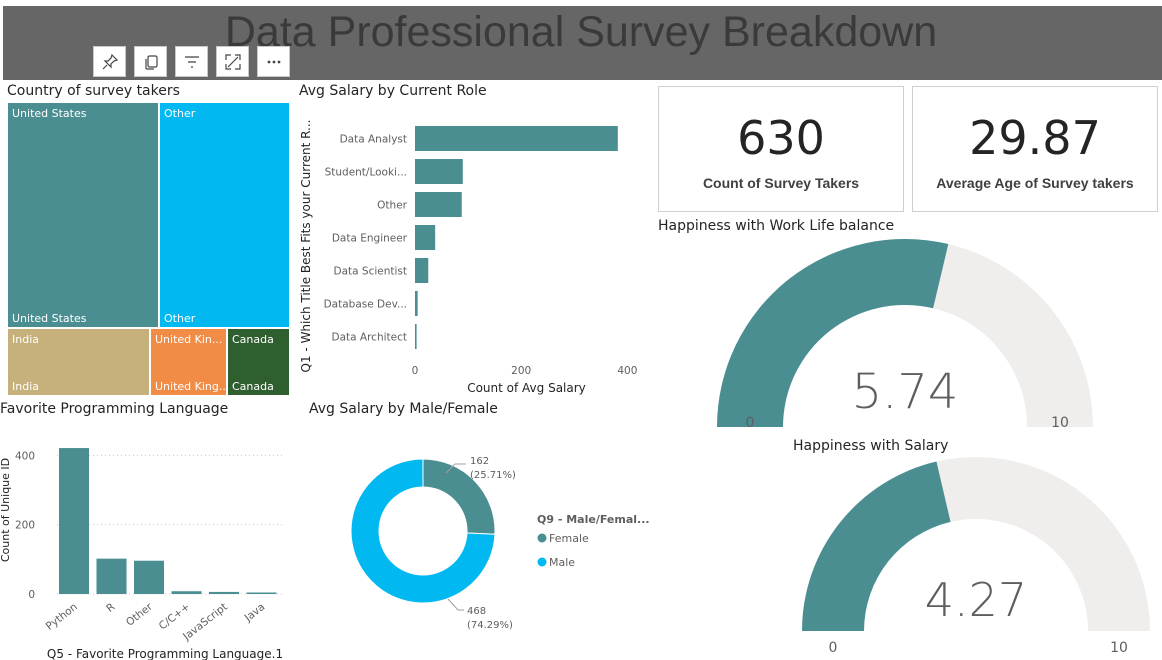 This screenshot has width=1162, height=660. I want to click on focus-mode-icon, so click(232, 61).